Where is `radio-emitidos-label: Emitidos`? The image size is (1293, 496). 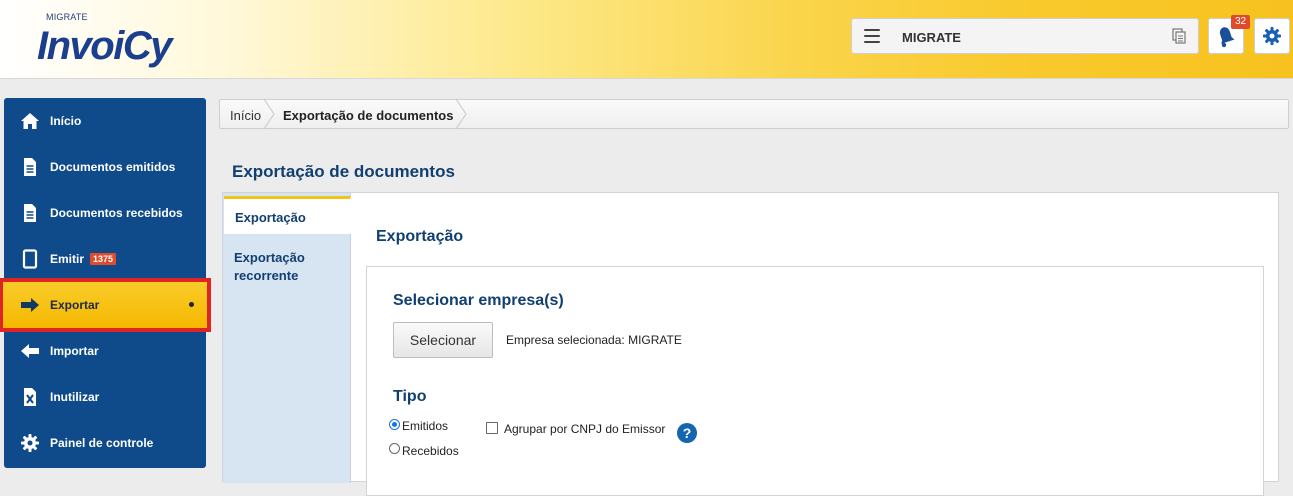
radio-emitidos-label: Emitidos is located at coordinates (425, 426).